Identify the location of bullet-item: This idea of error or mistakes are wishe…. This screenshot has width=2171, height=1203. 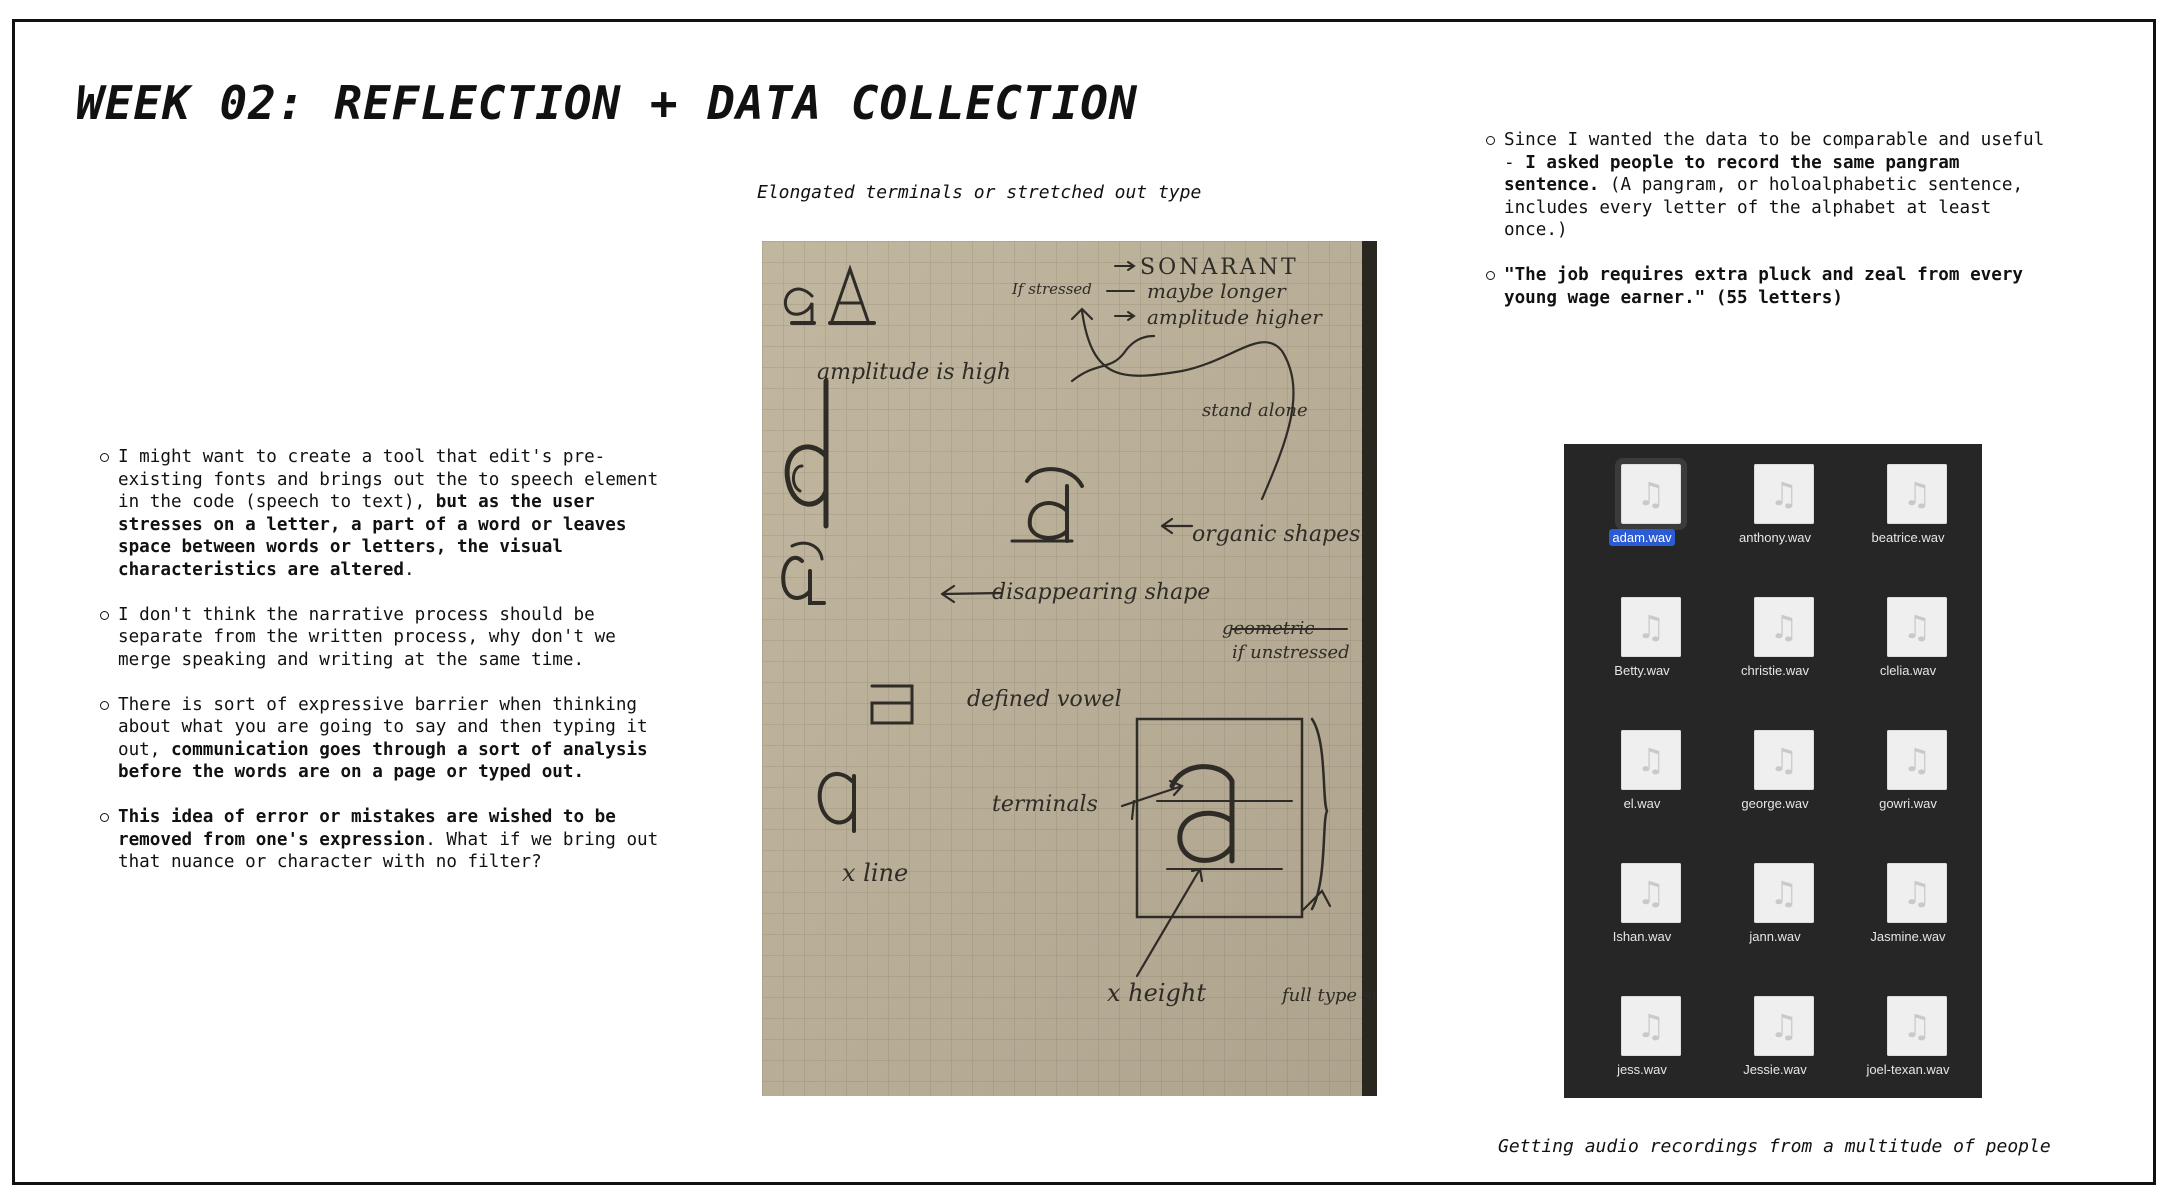
(385, 840).